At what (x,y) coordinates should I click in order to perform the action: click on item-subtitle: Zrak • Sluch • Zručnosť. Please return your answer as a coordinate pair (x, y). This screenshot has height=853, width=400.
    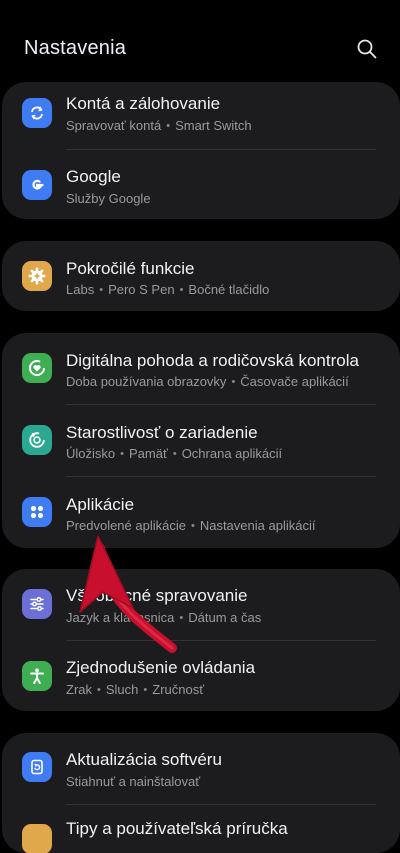
    Looking at the image, I should click on (135, 689).